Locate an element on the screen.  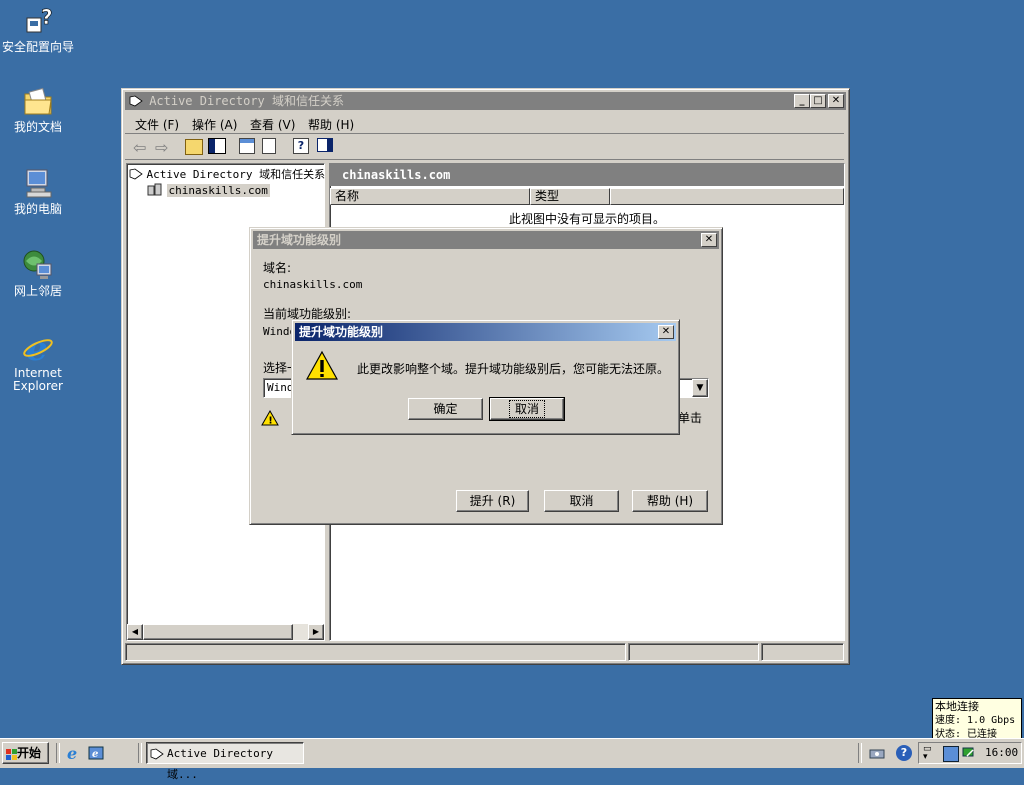
raise-help-button-label: 帮助 (H) is located at coordinates (670, 501).